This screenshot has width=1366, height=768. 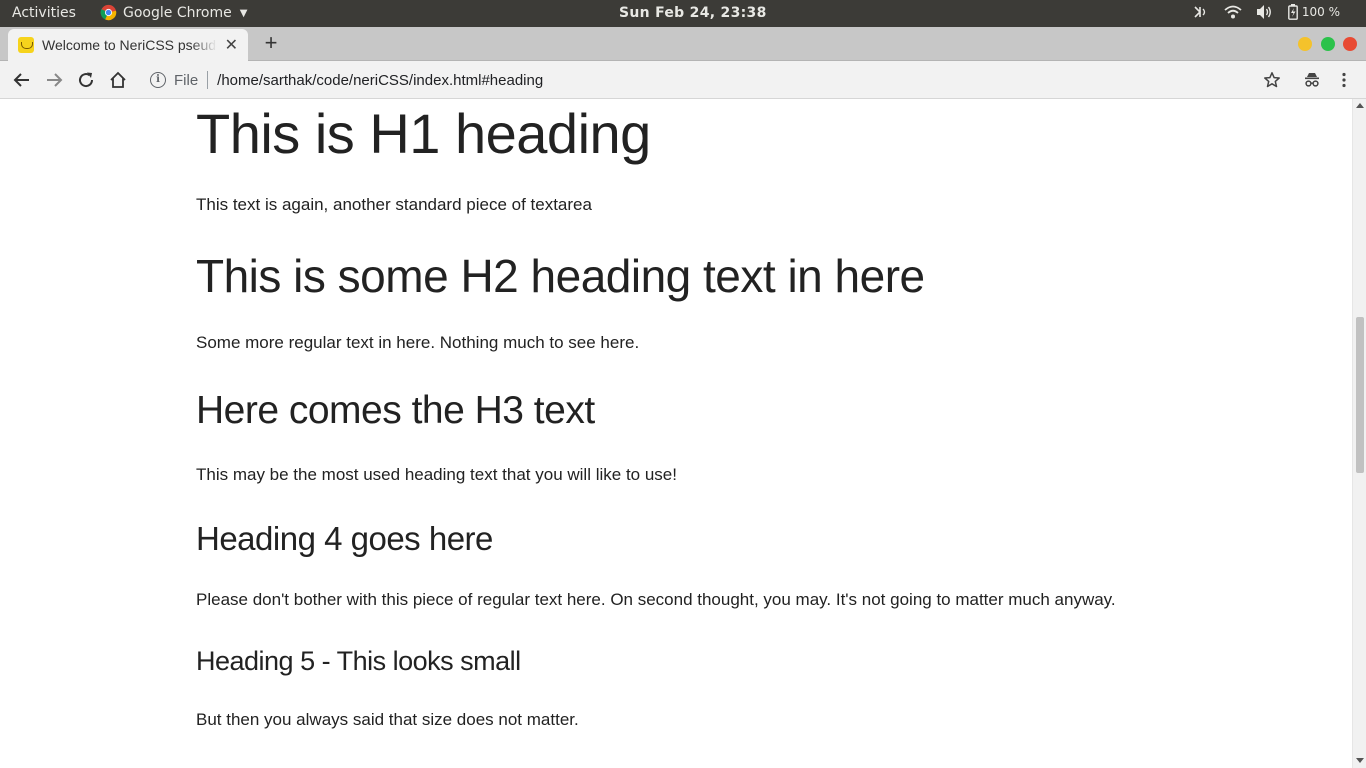 I want to click on info-icon: i, so click(x=158, y=80).